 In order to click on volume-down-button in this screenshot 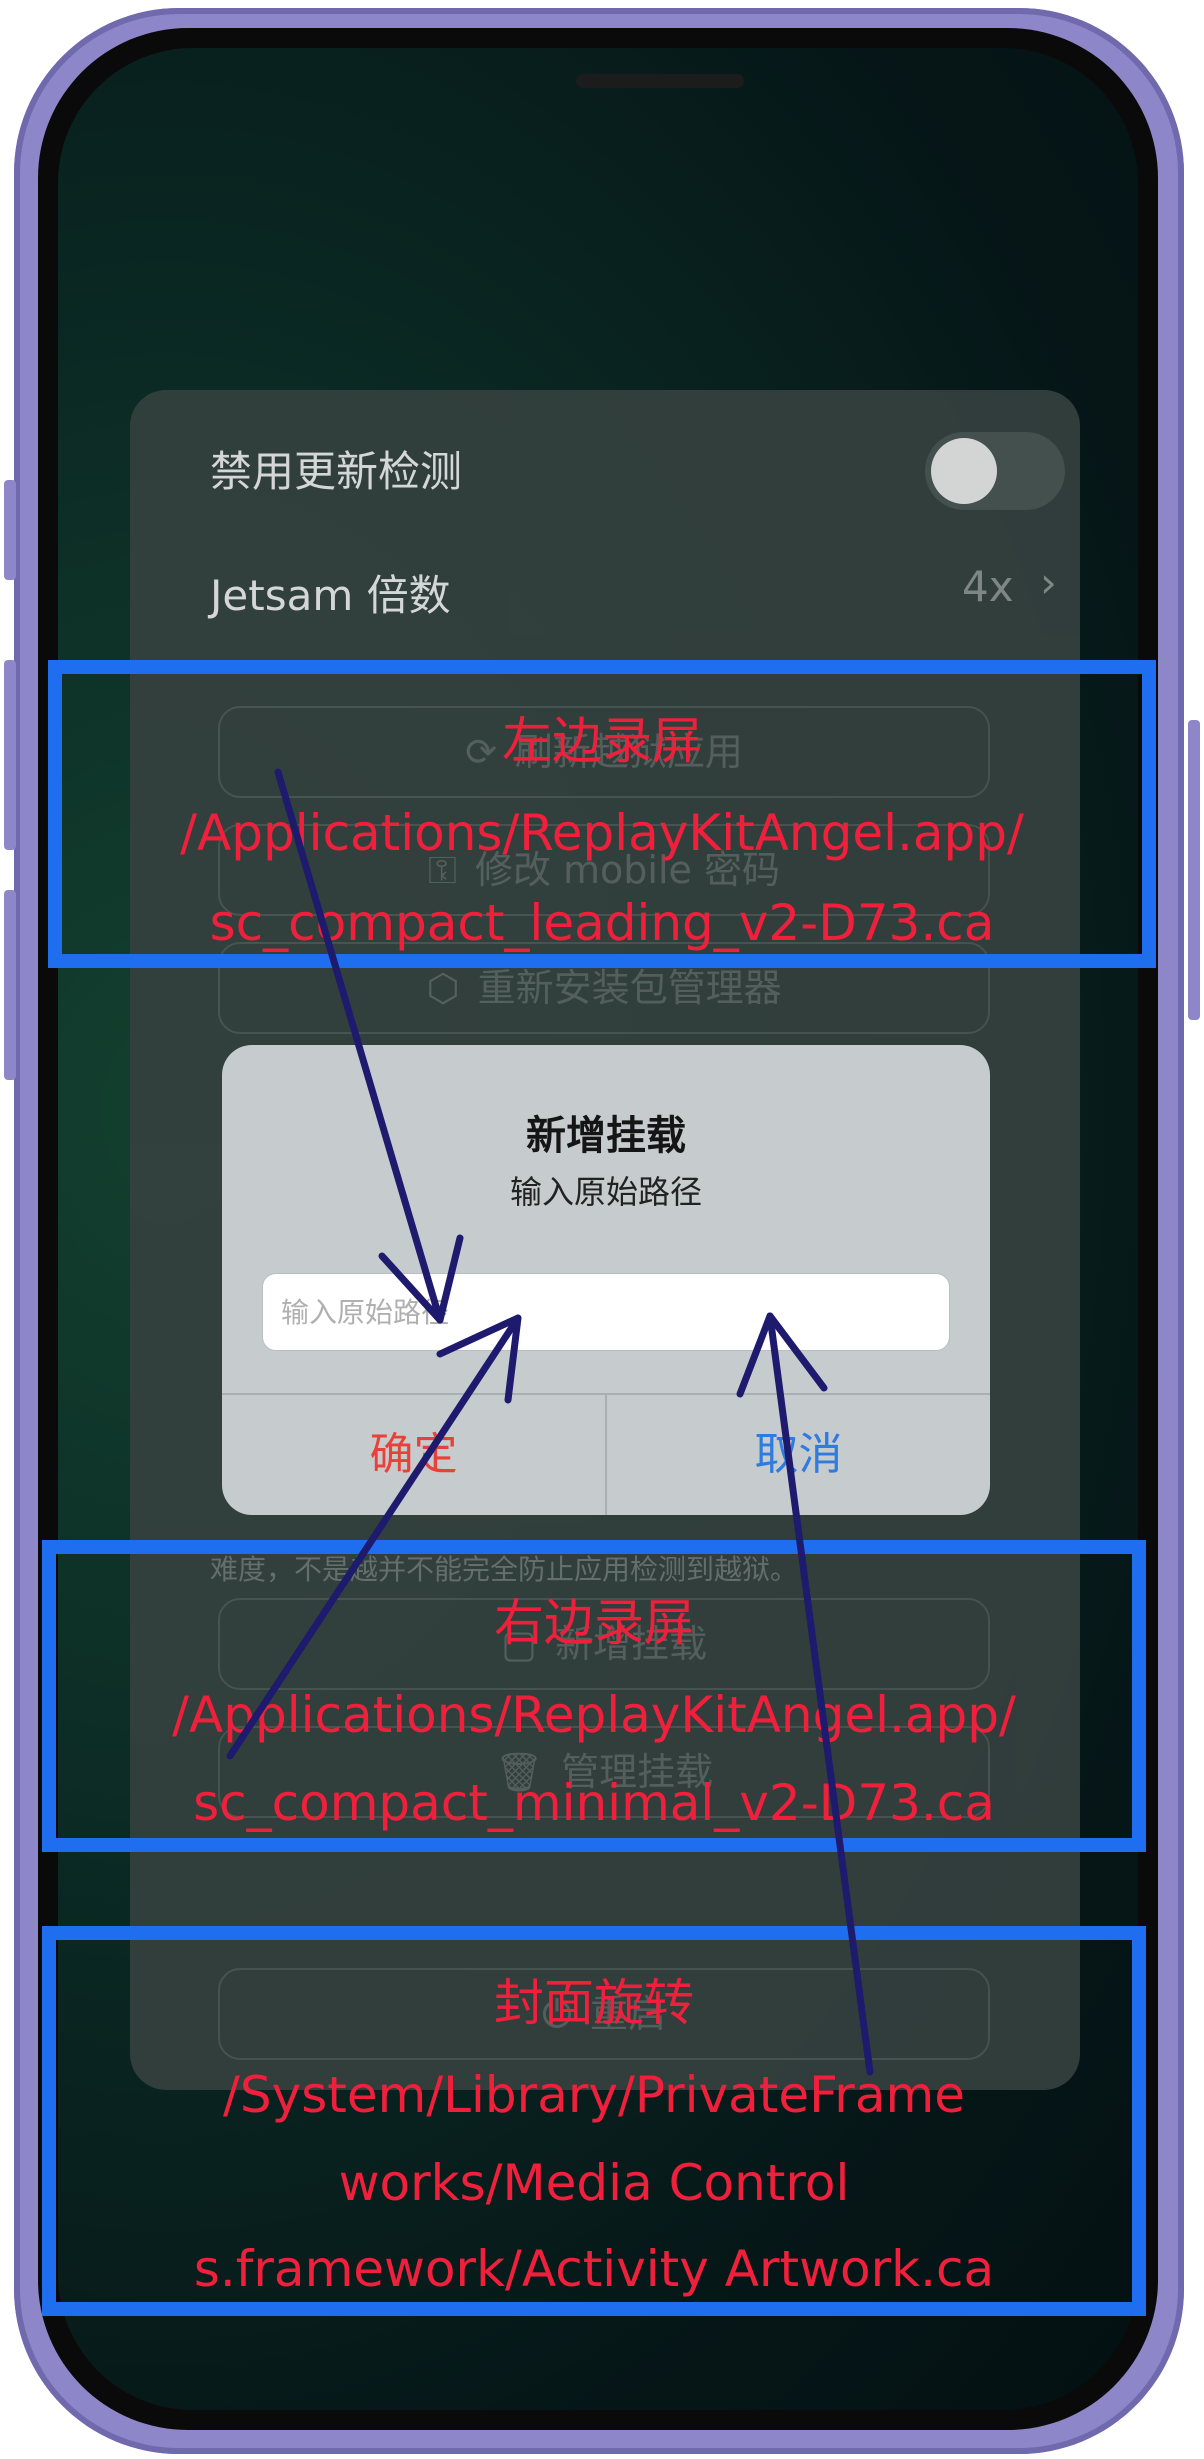, I will do `click(10, 985)`.